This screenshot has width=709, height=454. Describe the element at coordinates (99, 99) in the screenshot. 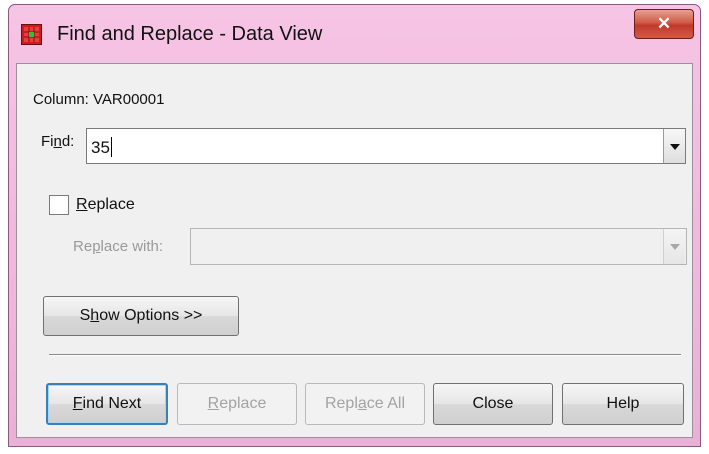

I see `column-label: Column: VAR00001` at that location.